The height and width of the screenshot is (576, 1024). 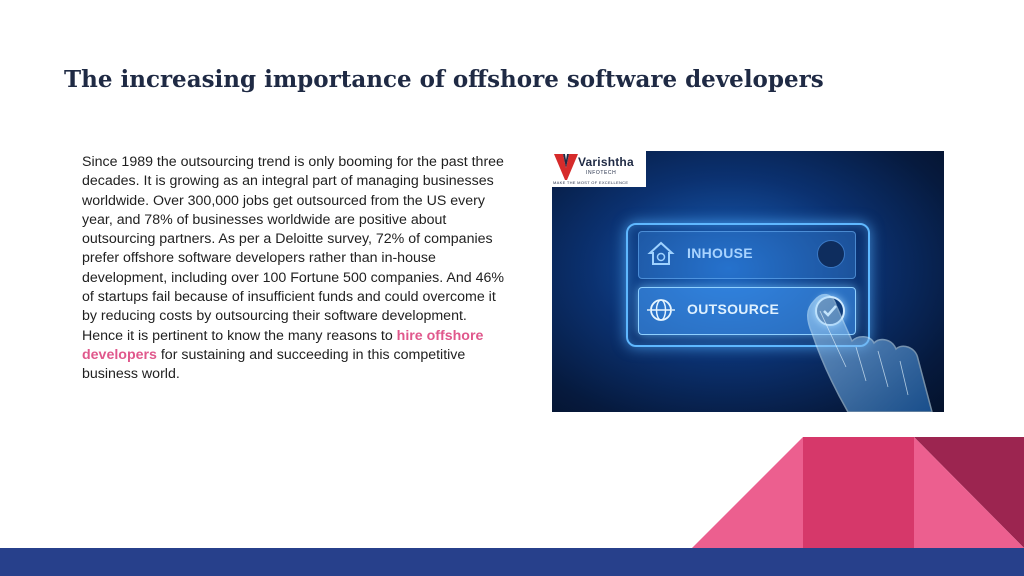 What do you see at coordinates (512, 562) in the screenshot?
I see `bottom-bar` at bounding box center [512, 562].